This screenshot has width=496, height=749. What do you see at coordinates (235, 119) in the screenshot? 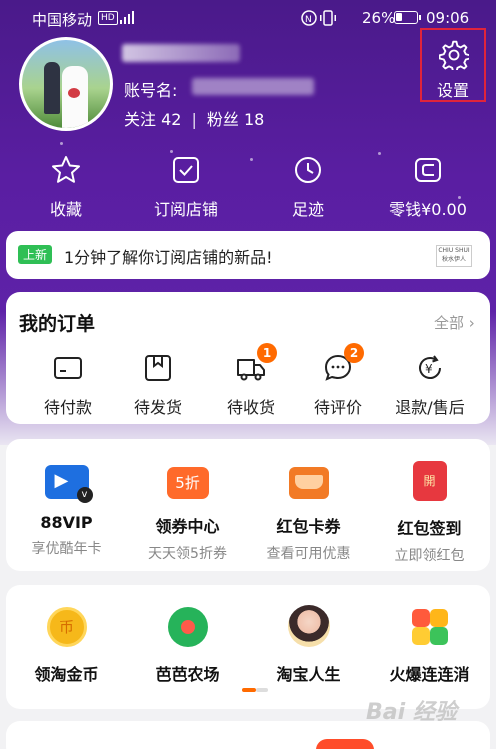
I see `fans-link: 粉丝 18` at bounding box center [235, 119].